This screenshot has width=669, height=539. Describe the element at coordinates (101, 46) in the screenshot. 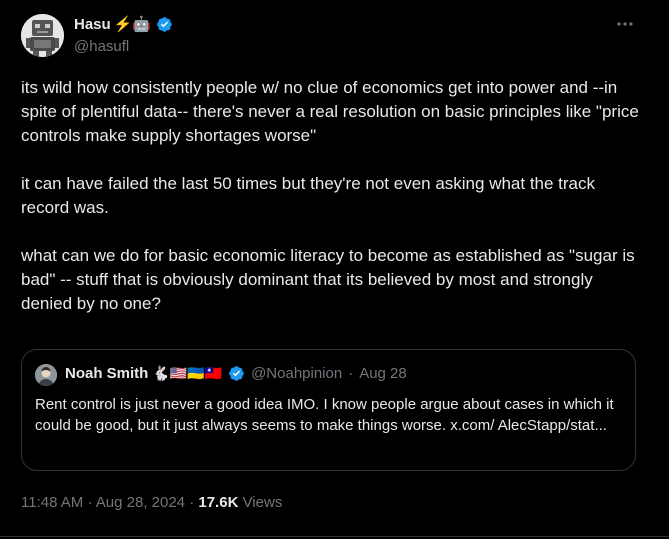

I see `author-handle: @hasufl` at that location.